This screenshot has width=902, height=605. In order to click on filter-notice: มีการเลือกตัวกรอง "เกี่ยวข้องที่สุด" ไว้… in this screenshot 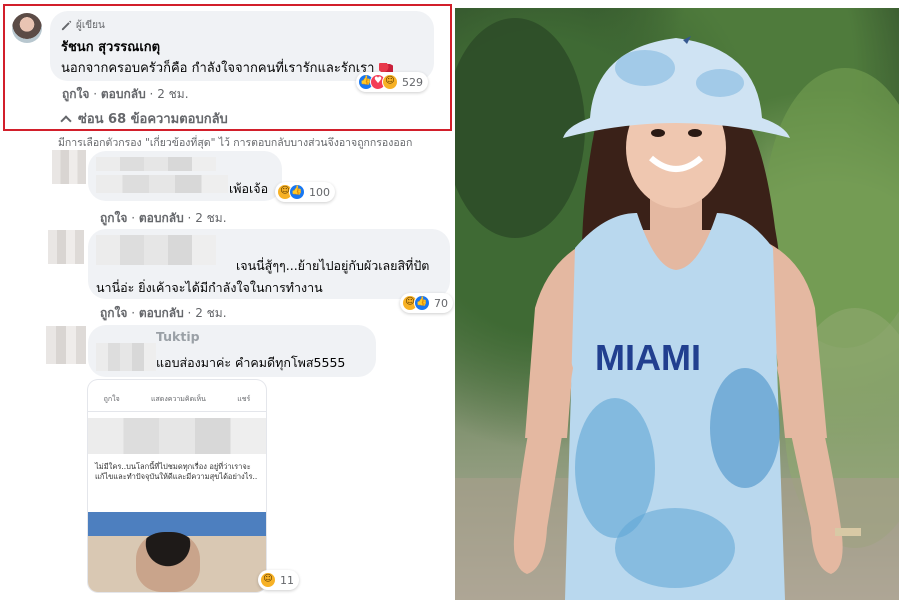, I will do `click(235, 143)`.